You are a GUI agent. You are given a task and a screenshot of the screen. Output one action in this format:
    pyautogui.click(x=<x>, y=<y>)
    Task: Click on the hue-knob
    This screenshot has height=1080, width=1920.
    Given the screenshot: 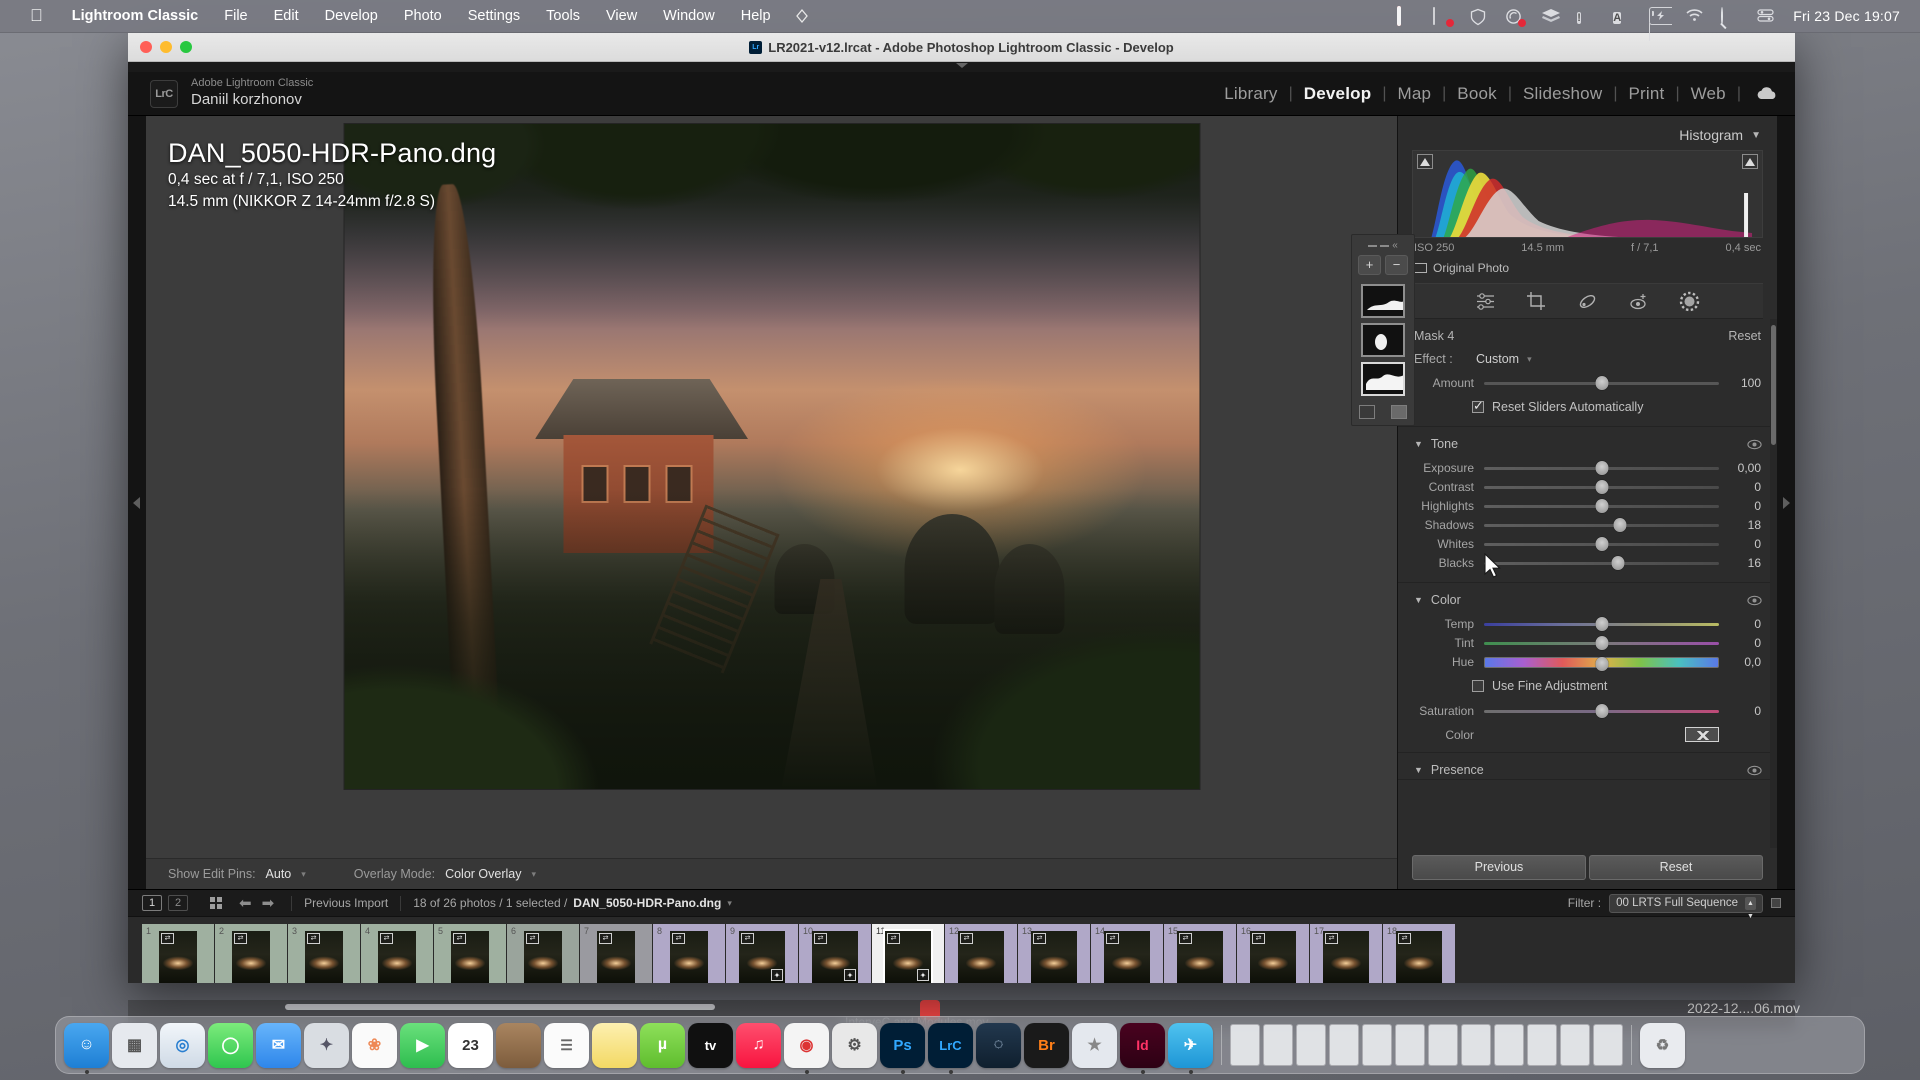 What is the action you would take?
    pyautogui.click(x=1601, y=663)
    